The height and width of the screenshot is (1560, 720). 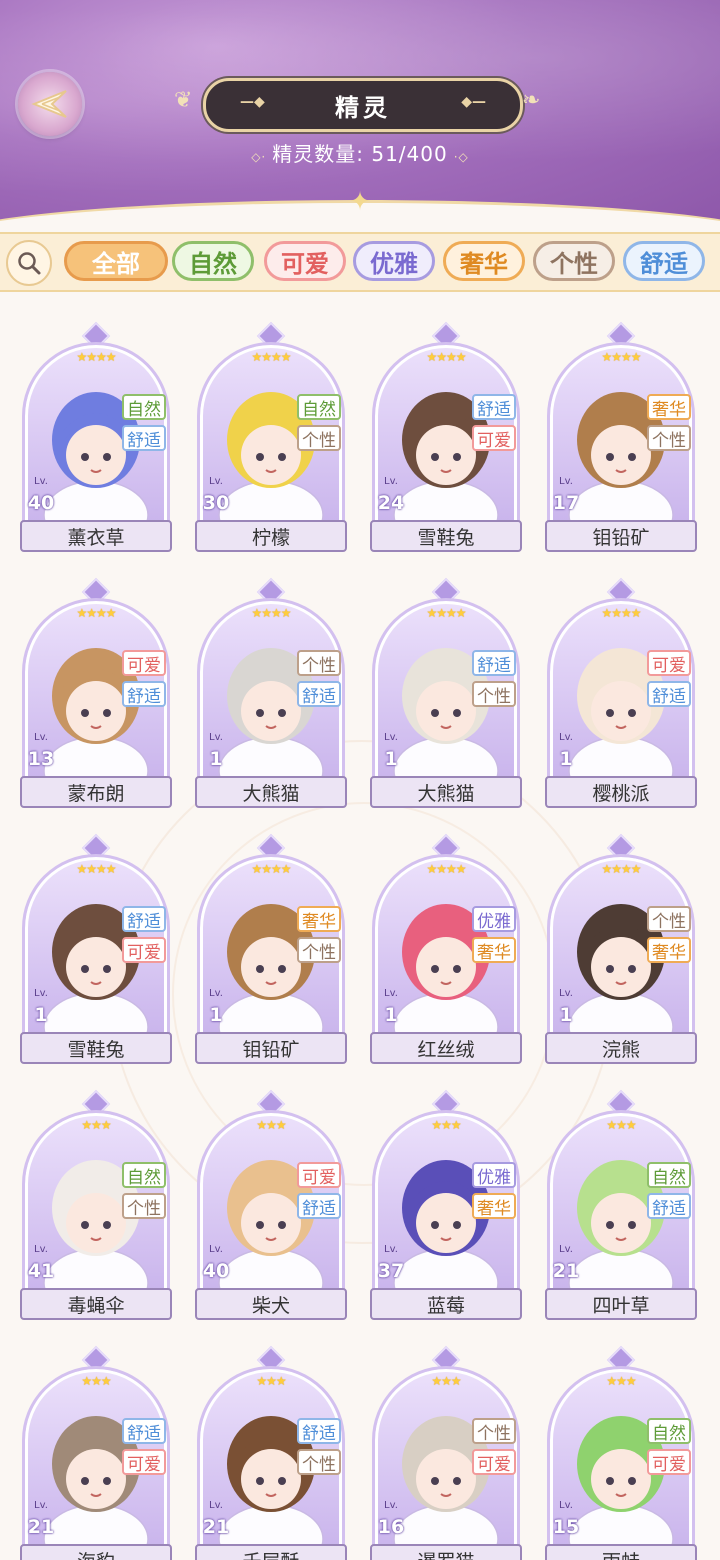 What do you see at coordinates (621, 948) in the screenshot?
I see `spirit-card: ★★★★ 个性 奢华 Lv. 1 浣熊` at bounding box center [621, 948].